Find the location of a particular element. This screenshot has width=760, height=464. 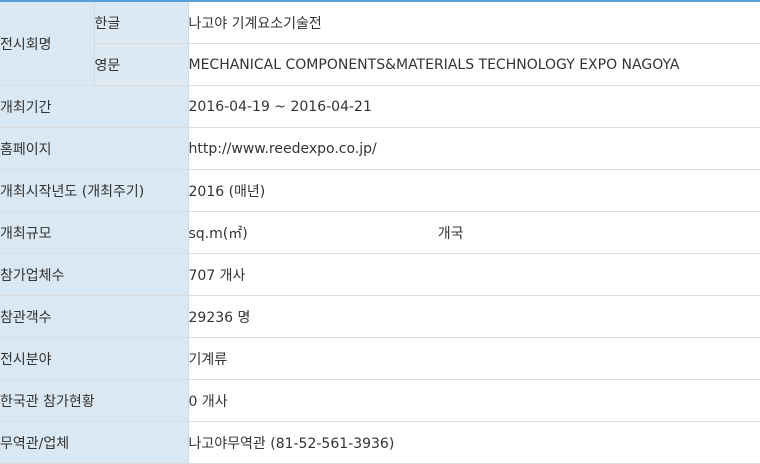

row-trade-office: 무역관/업체 나고야무역관 (81-52-561-3936) is located at coordinates (380, 442).